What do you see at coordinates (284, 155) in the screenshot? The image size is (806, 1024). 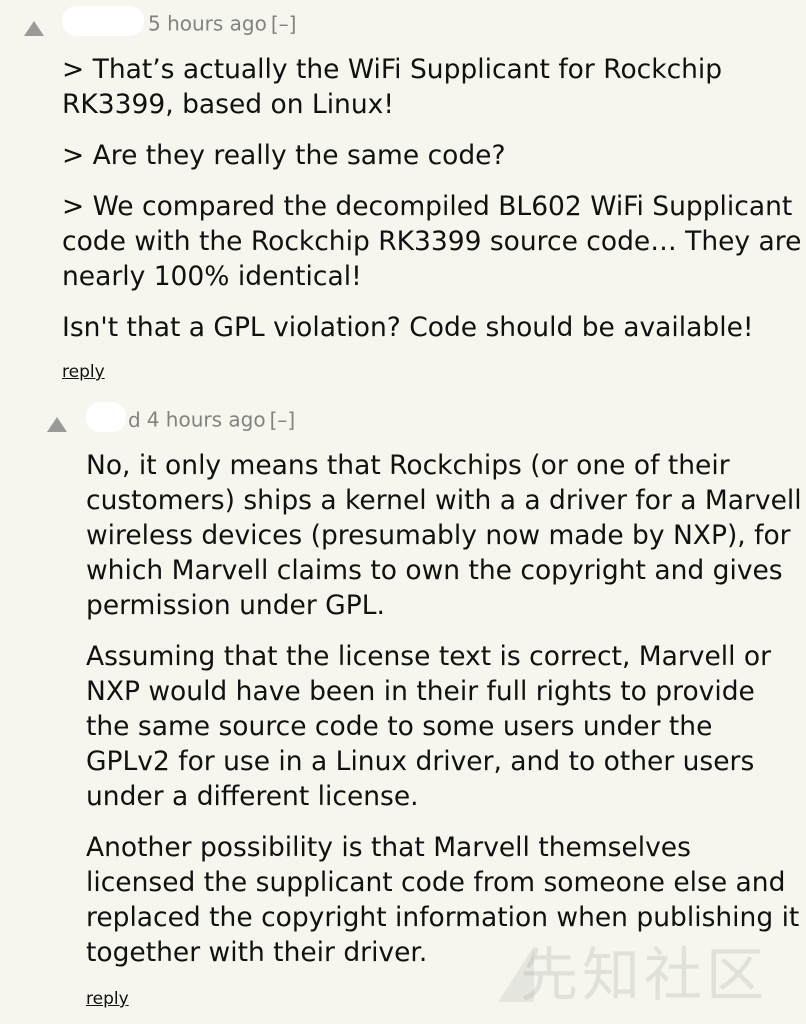 I see `comment-paragraph: > Are they really the same code?` at bounding box center [284, 155].